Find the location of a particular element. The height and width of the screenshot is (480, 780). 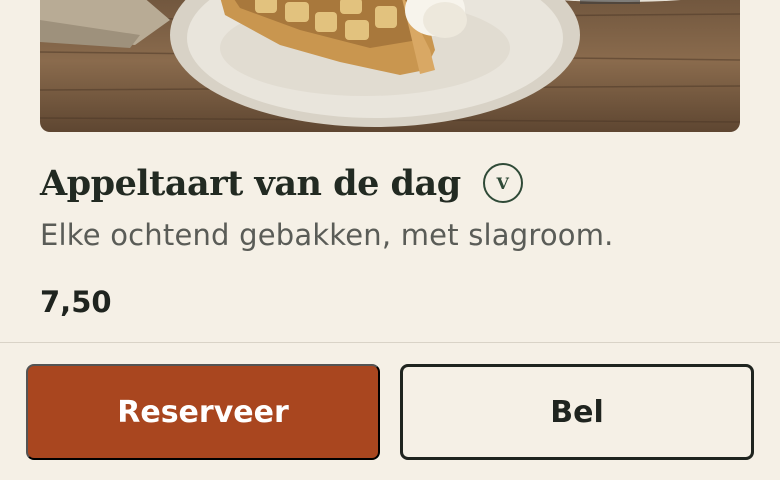

call-button: Bel is located at coordinates (577, 412).